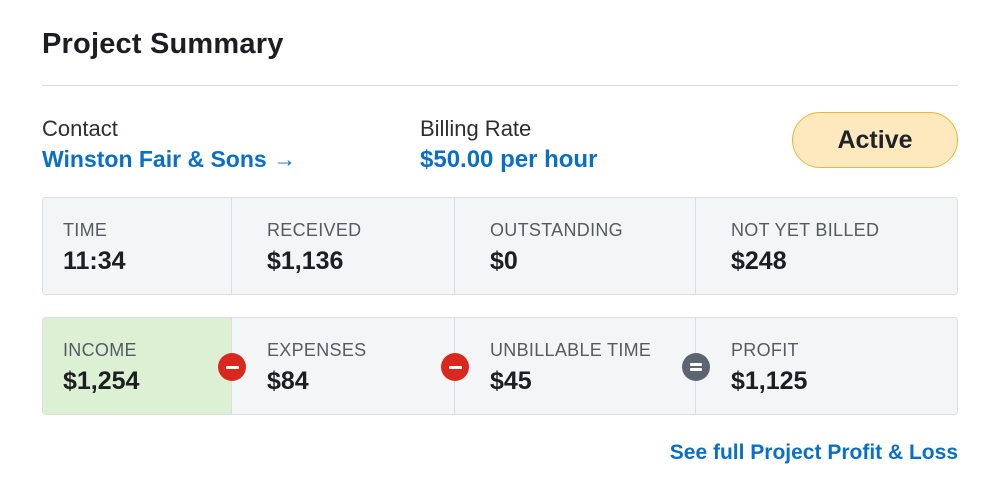  What do you see at coordinates (163, 44) in the screenshot?
I see `page-title: Project Summary` at bounding box center [163, 44].